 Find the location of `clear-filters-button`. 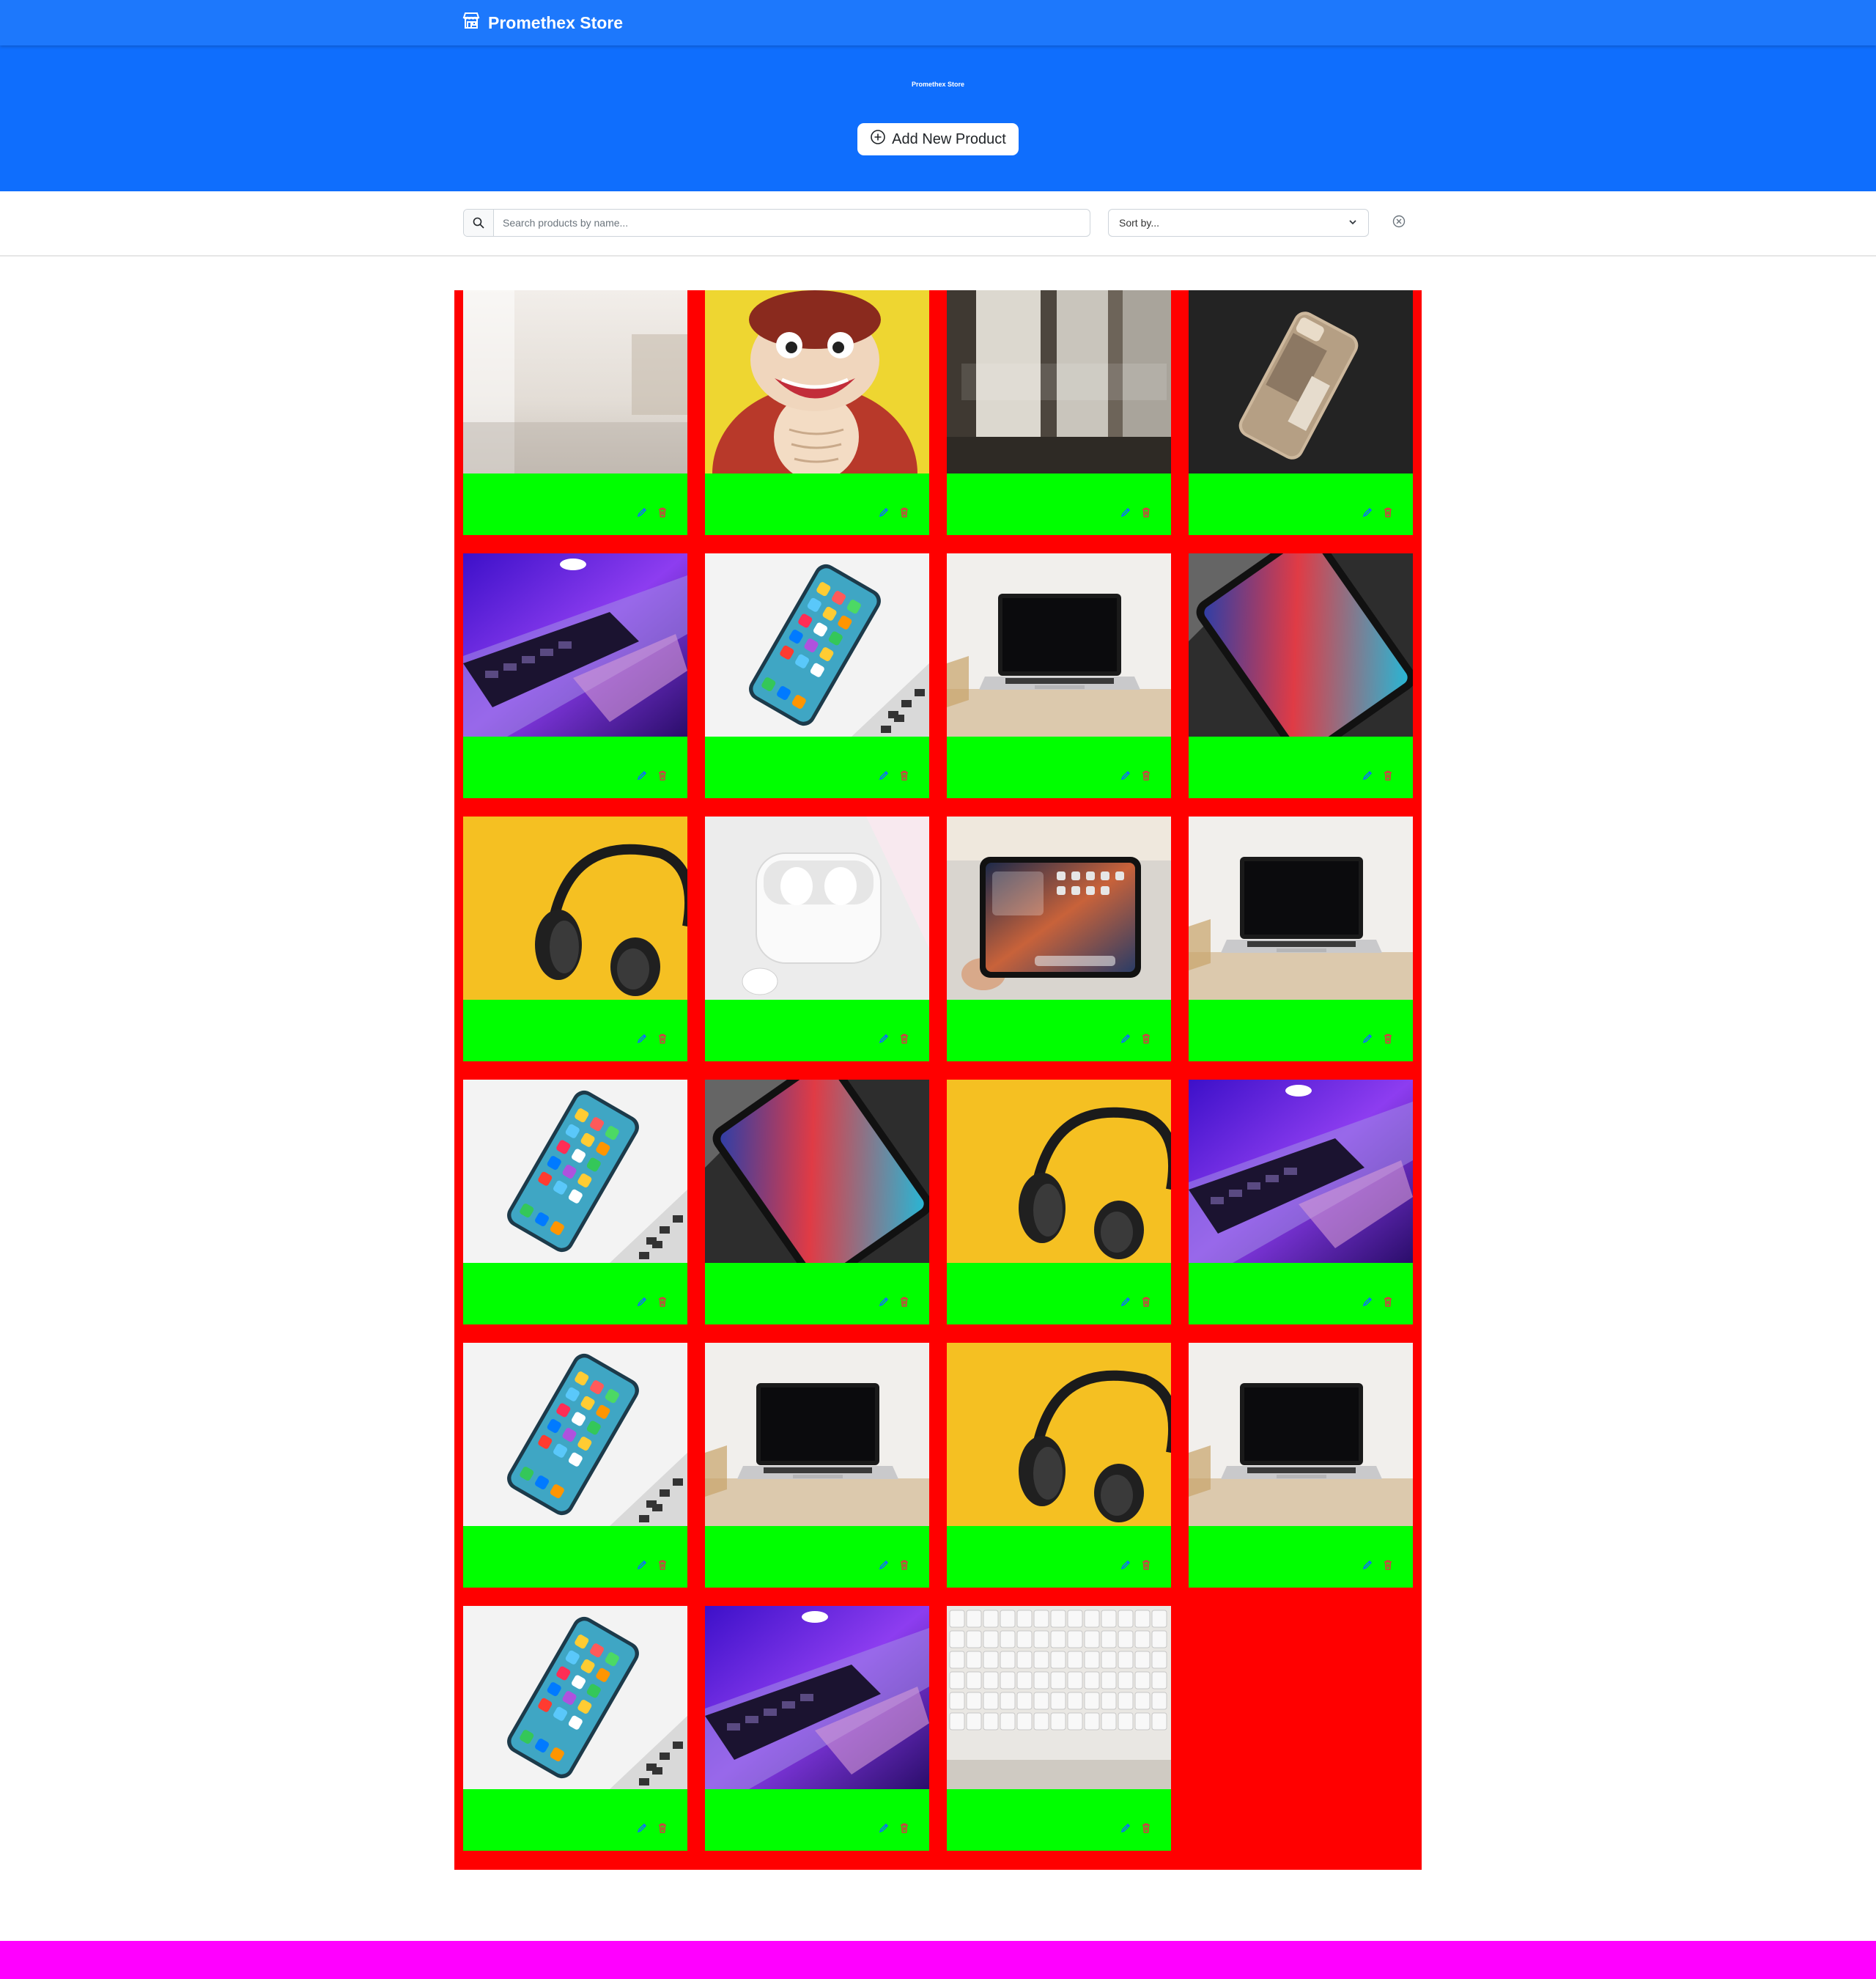

clear-filters-button is located at coordinates (1399, 223).